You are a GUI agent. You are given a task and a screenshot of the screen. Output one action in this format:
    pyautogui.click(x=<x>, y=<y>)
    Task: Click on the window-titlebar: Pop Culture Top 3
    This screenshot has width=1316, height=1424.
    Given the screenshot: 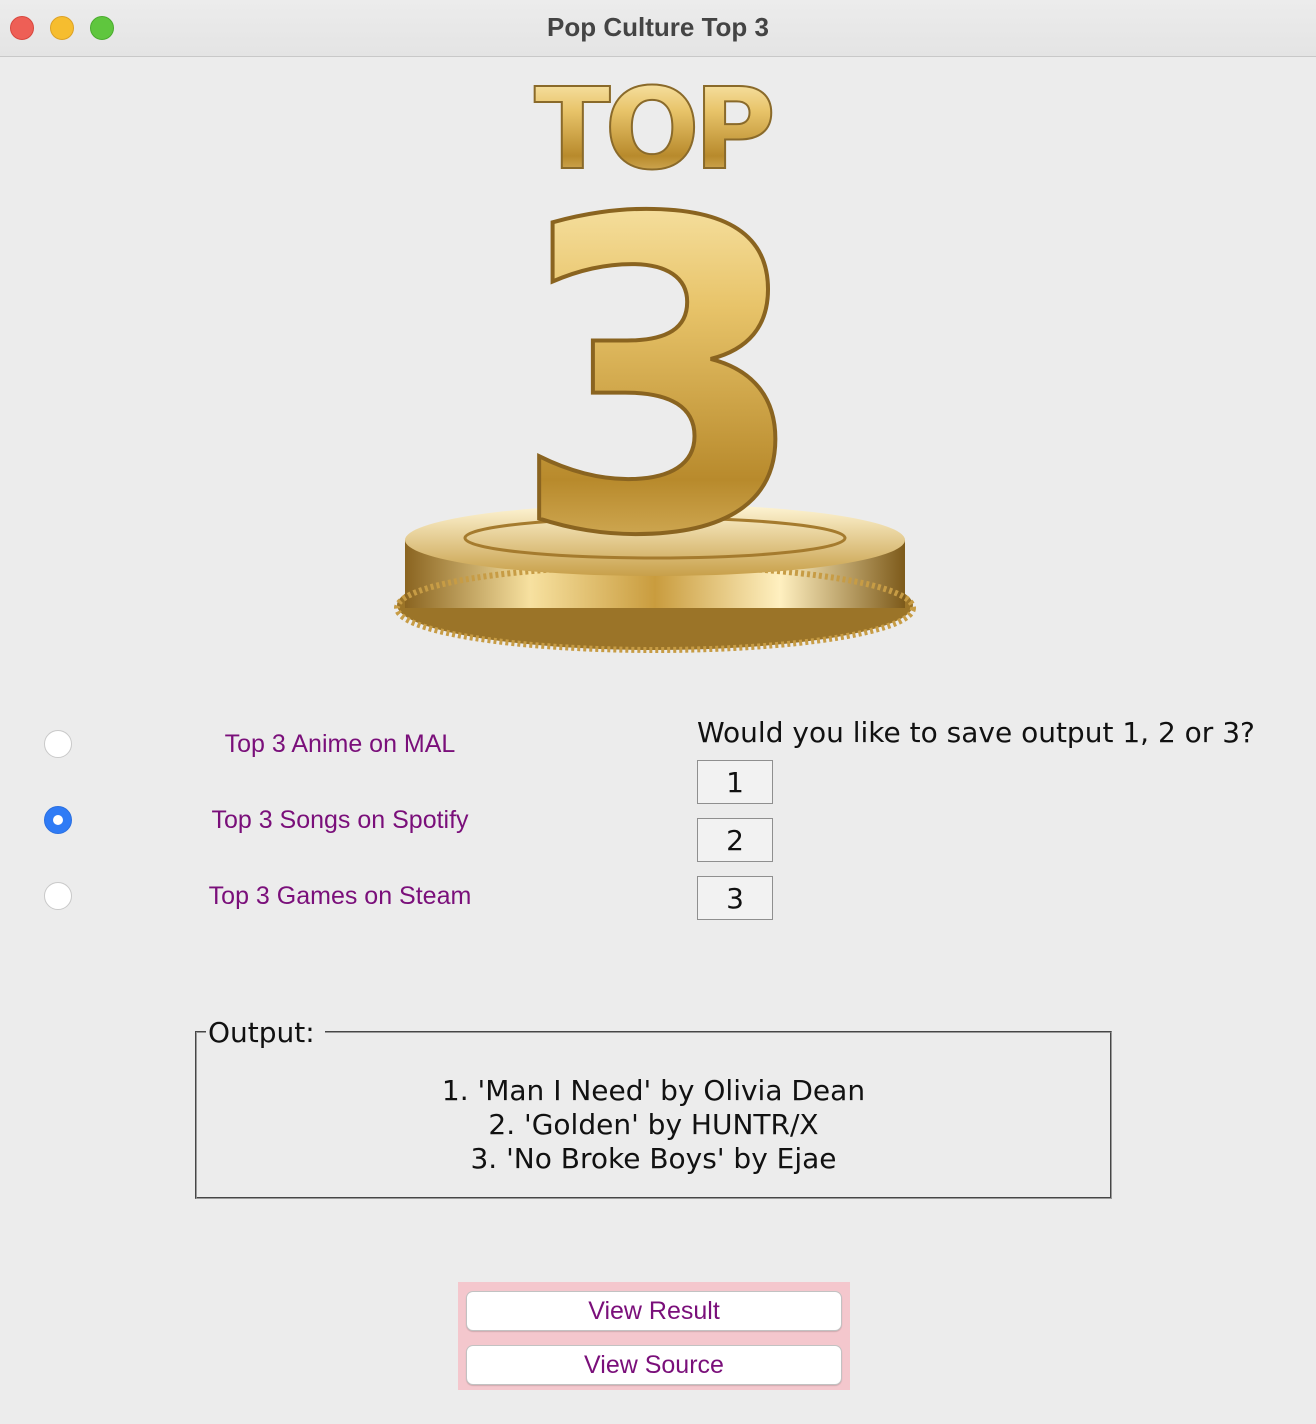 What is the action you would take?
    pyautogui.click(x=658, y=28)
    